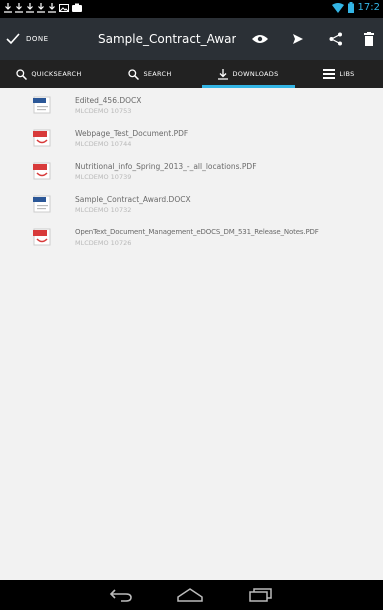 The width and height of the screenshot is (383, 610). I want to click on file-meta: MLCDEMO 10753, so click(103, 111).